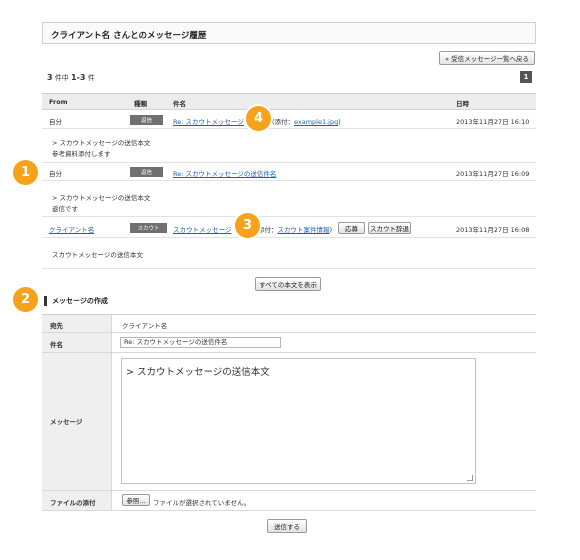 The image size is (580, 560). Describe the element at coordinates (493, 174) in the screenshot. I see `row-date: 2013年11月27日 16:09` at that location.